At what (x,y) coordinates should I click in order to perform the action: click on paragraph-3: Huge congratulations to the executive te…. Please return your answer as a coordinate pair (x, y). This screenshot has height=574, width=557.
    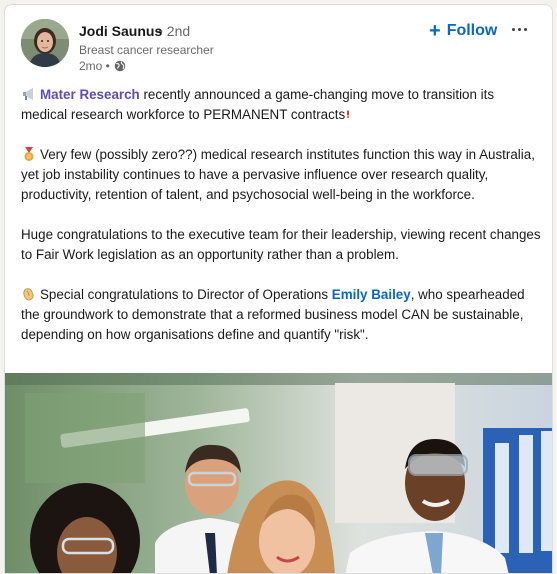
    Looking at the image, I should click on (281, 244).